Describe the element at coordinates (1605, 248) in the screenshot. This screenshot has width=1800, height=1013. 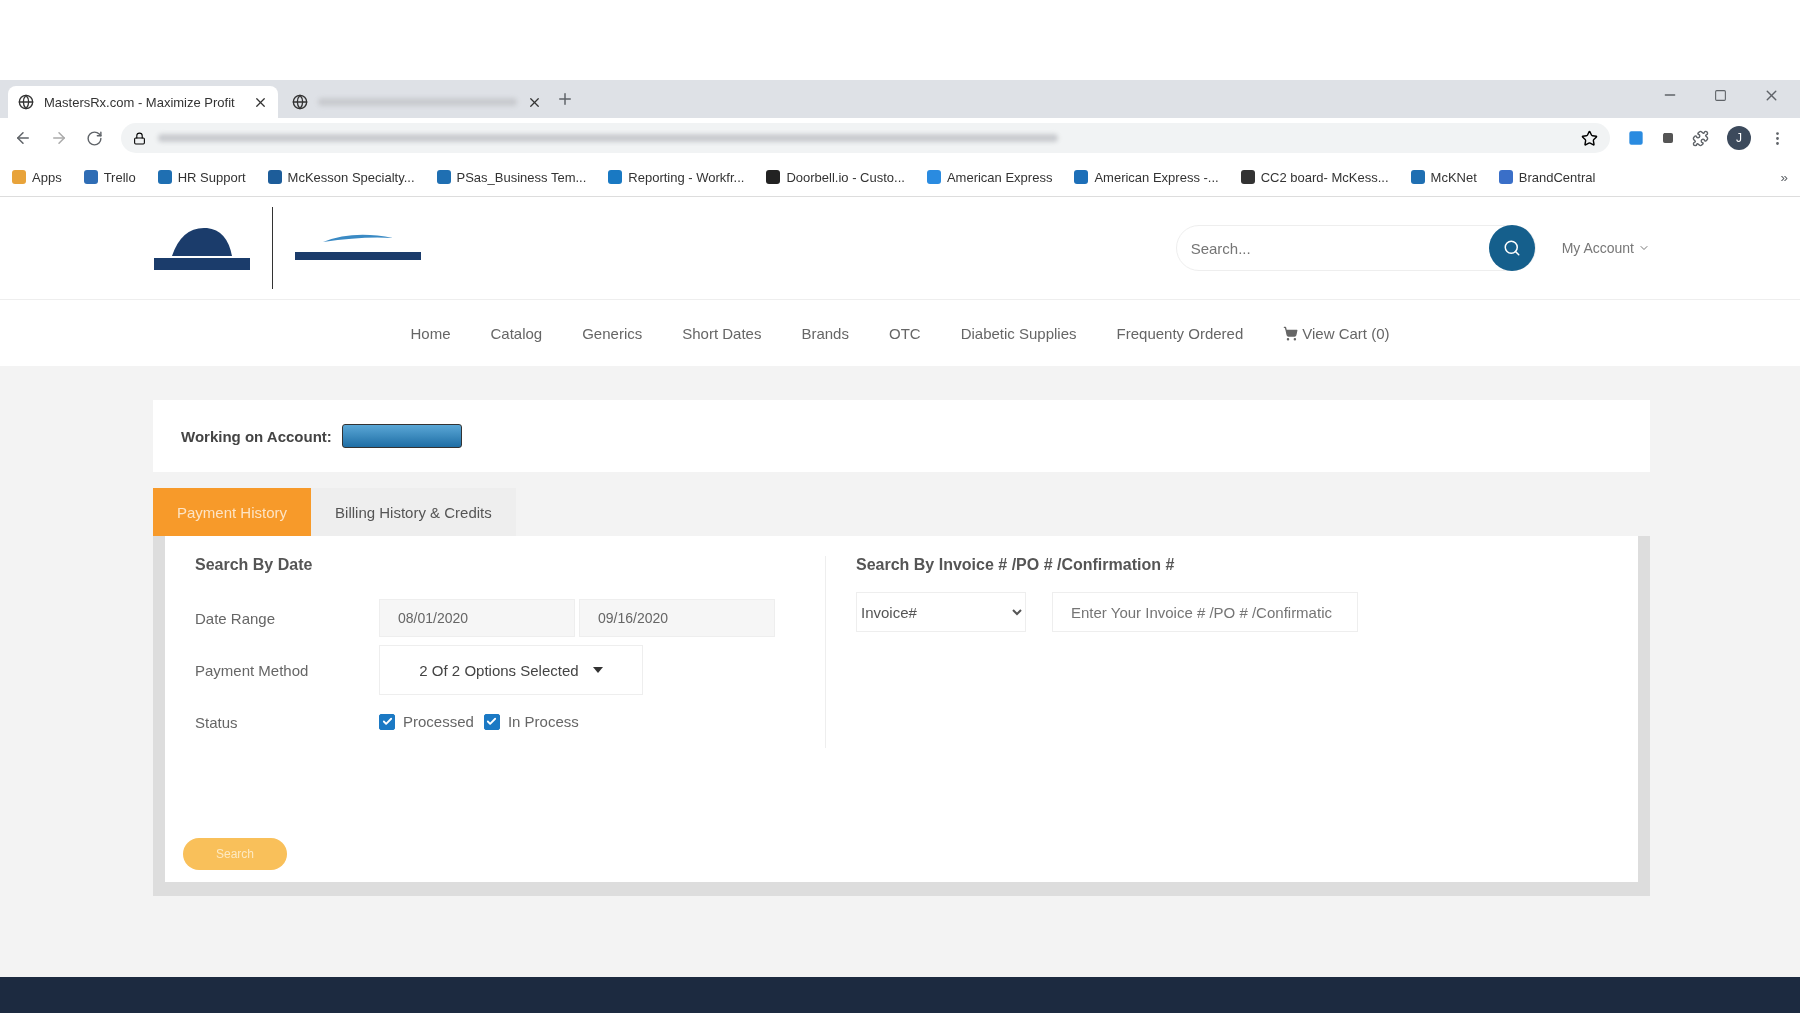
I see `account-menu: My Account` at that location.